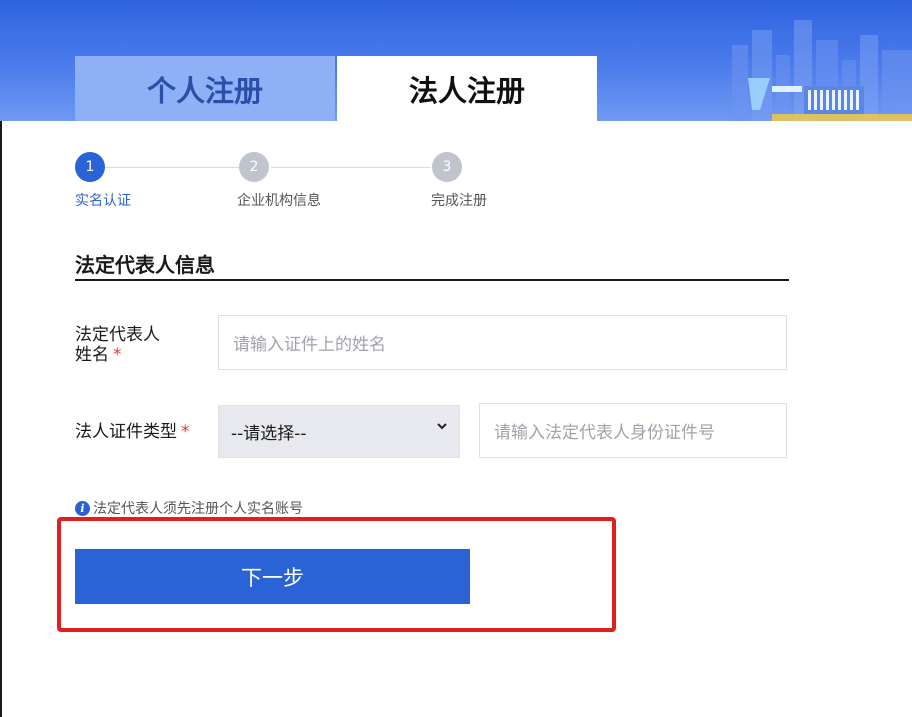 The image size is (912, 717). I want to click on id-number-input: 请输入法定代表人身份证件号, so click(633, 430).